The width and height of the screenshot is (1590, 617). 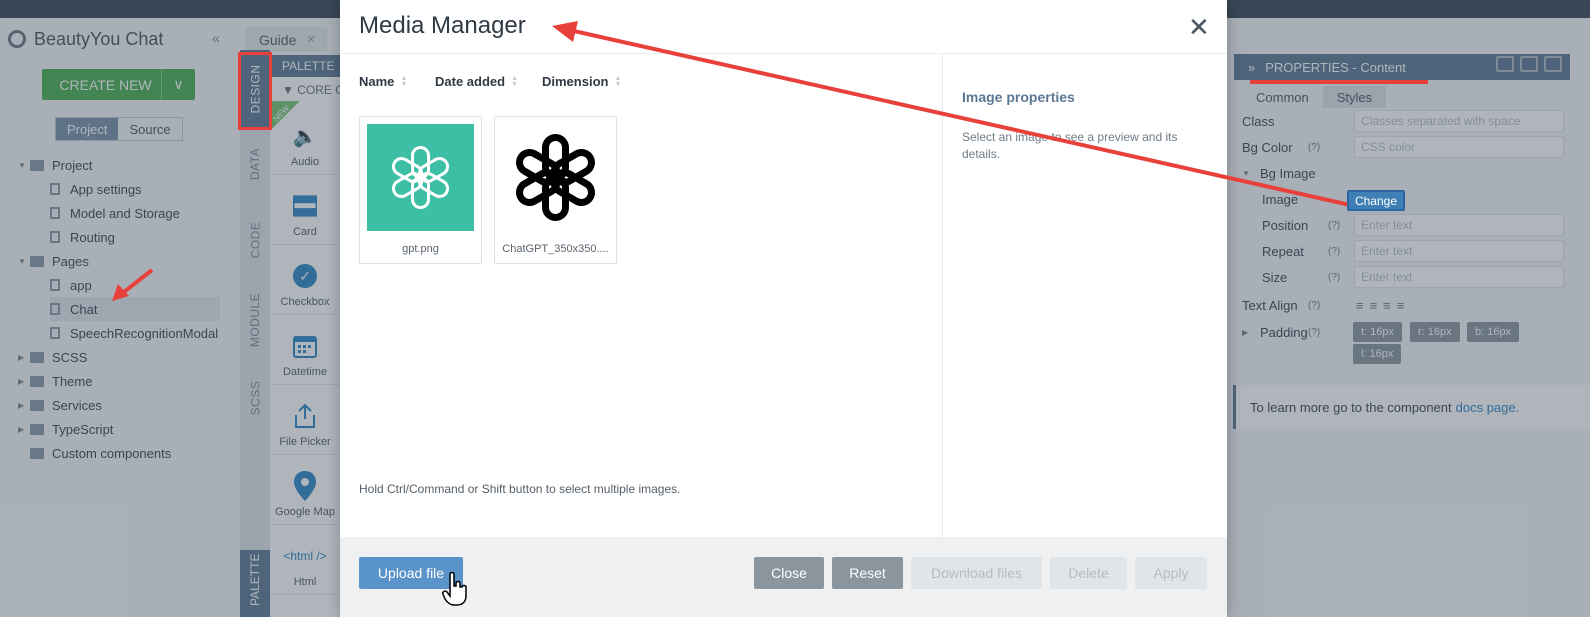 What do you see at coordinates (976, 573) in the screenshot?
I see `download-files-button: Download files` at bounding box center [976, 573].